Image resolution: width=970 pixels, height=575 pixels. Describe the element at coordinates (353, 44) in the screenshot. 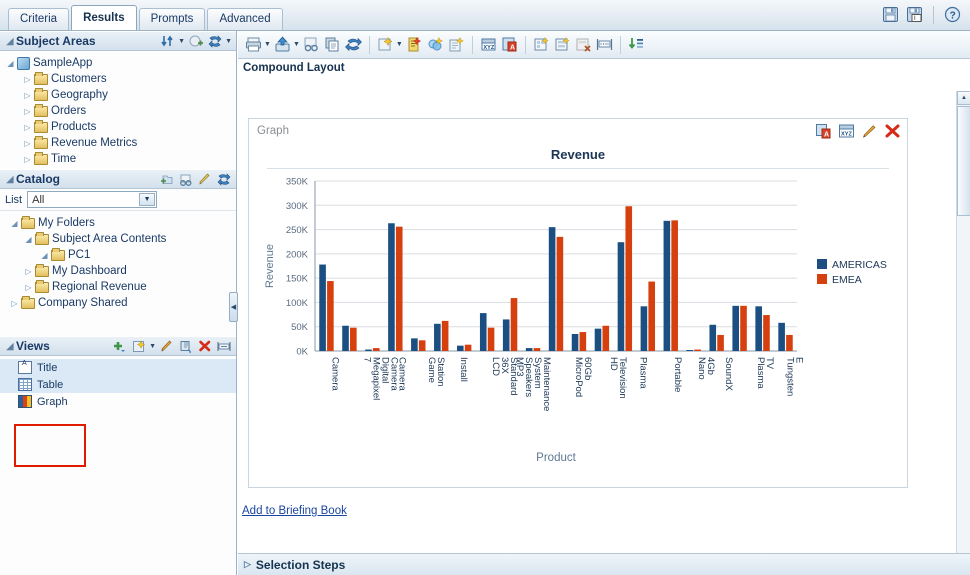

I see `refresh-icon` at that location.